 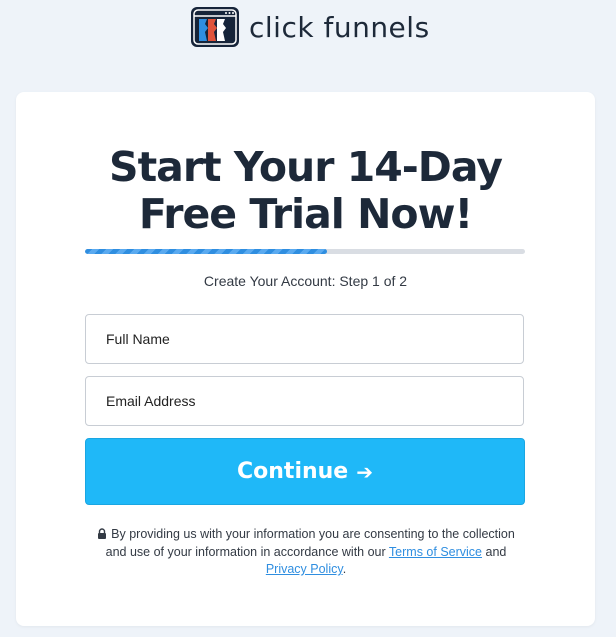 I want to click on email-input, so click(x=304, y=401).